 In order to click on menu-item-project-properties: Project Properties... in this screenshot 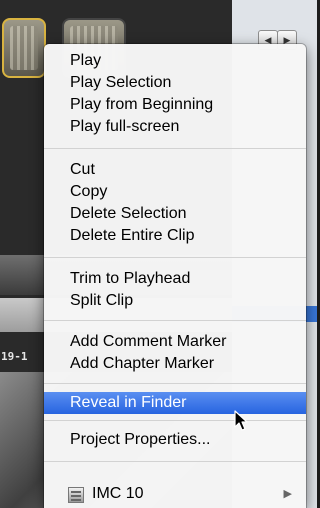, I will do `click(175, 440)`.